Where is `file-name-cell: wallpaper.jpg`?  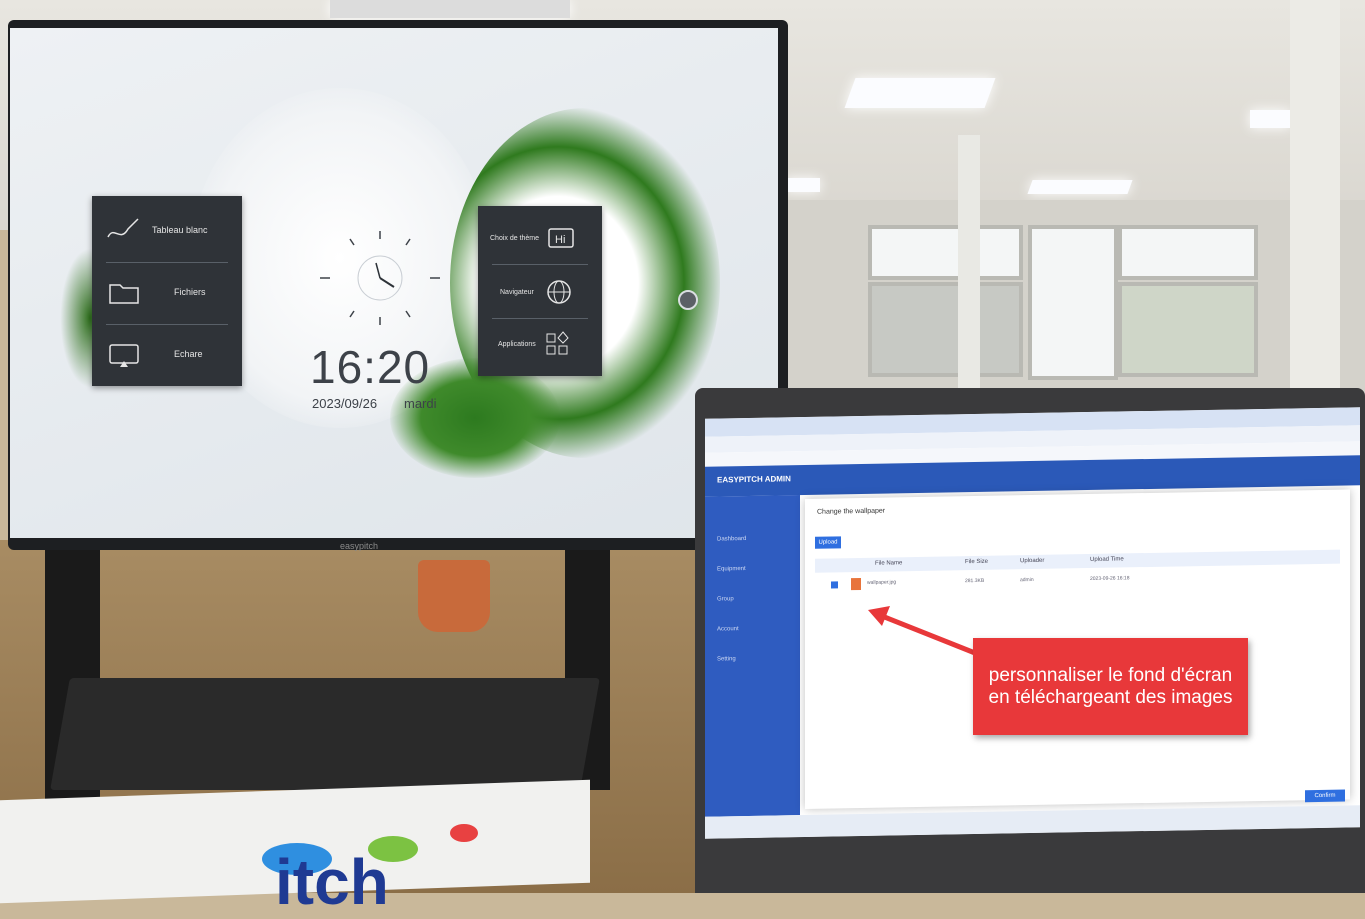 file-name-cell: wallpaper.jpg is located at coordinates (882, 582).